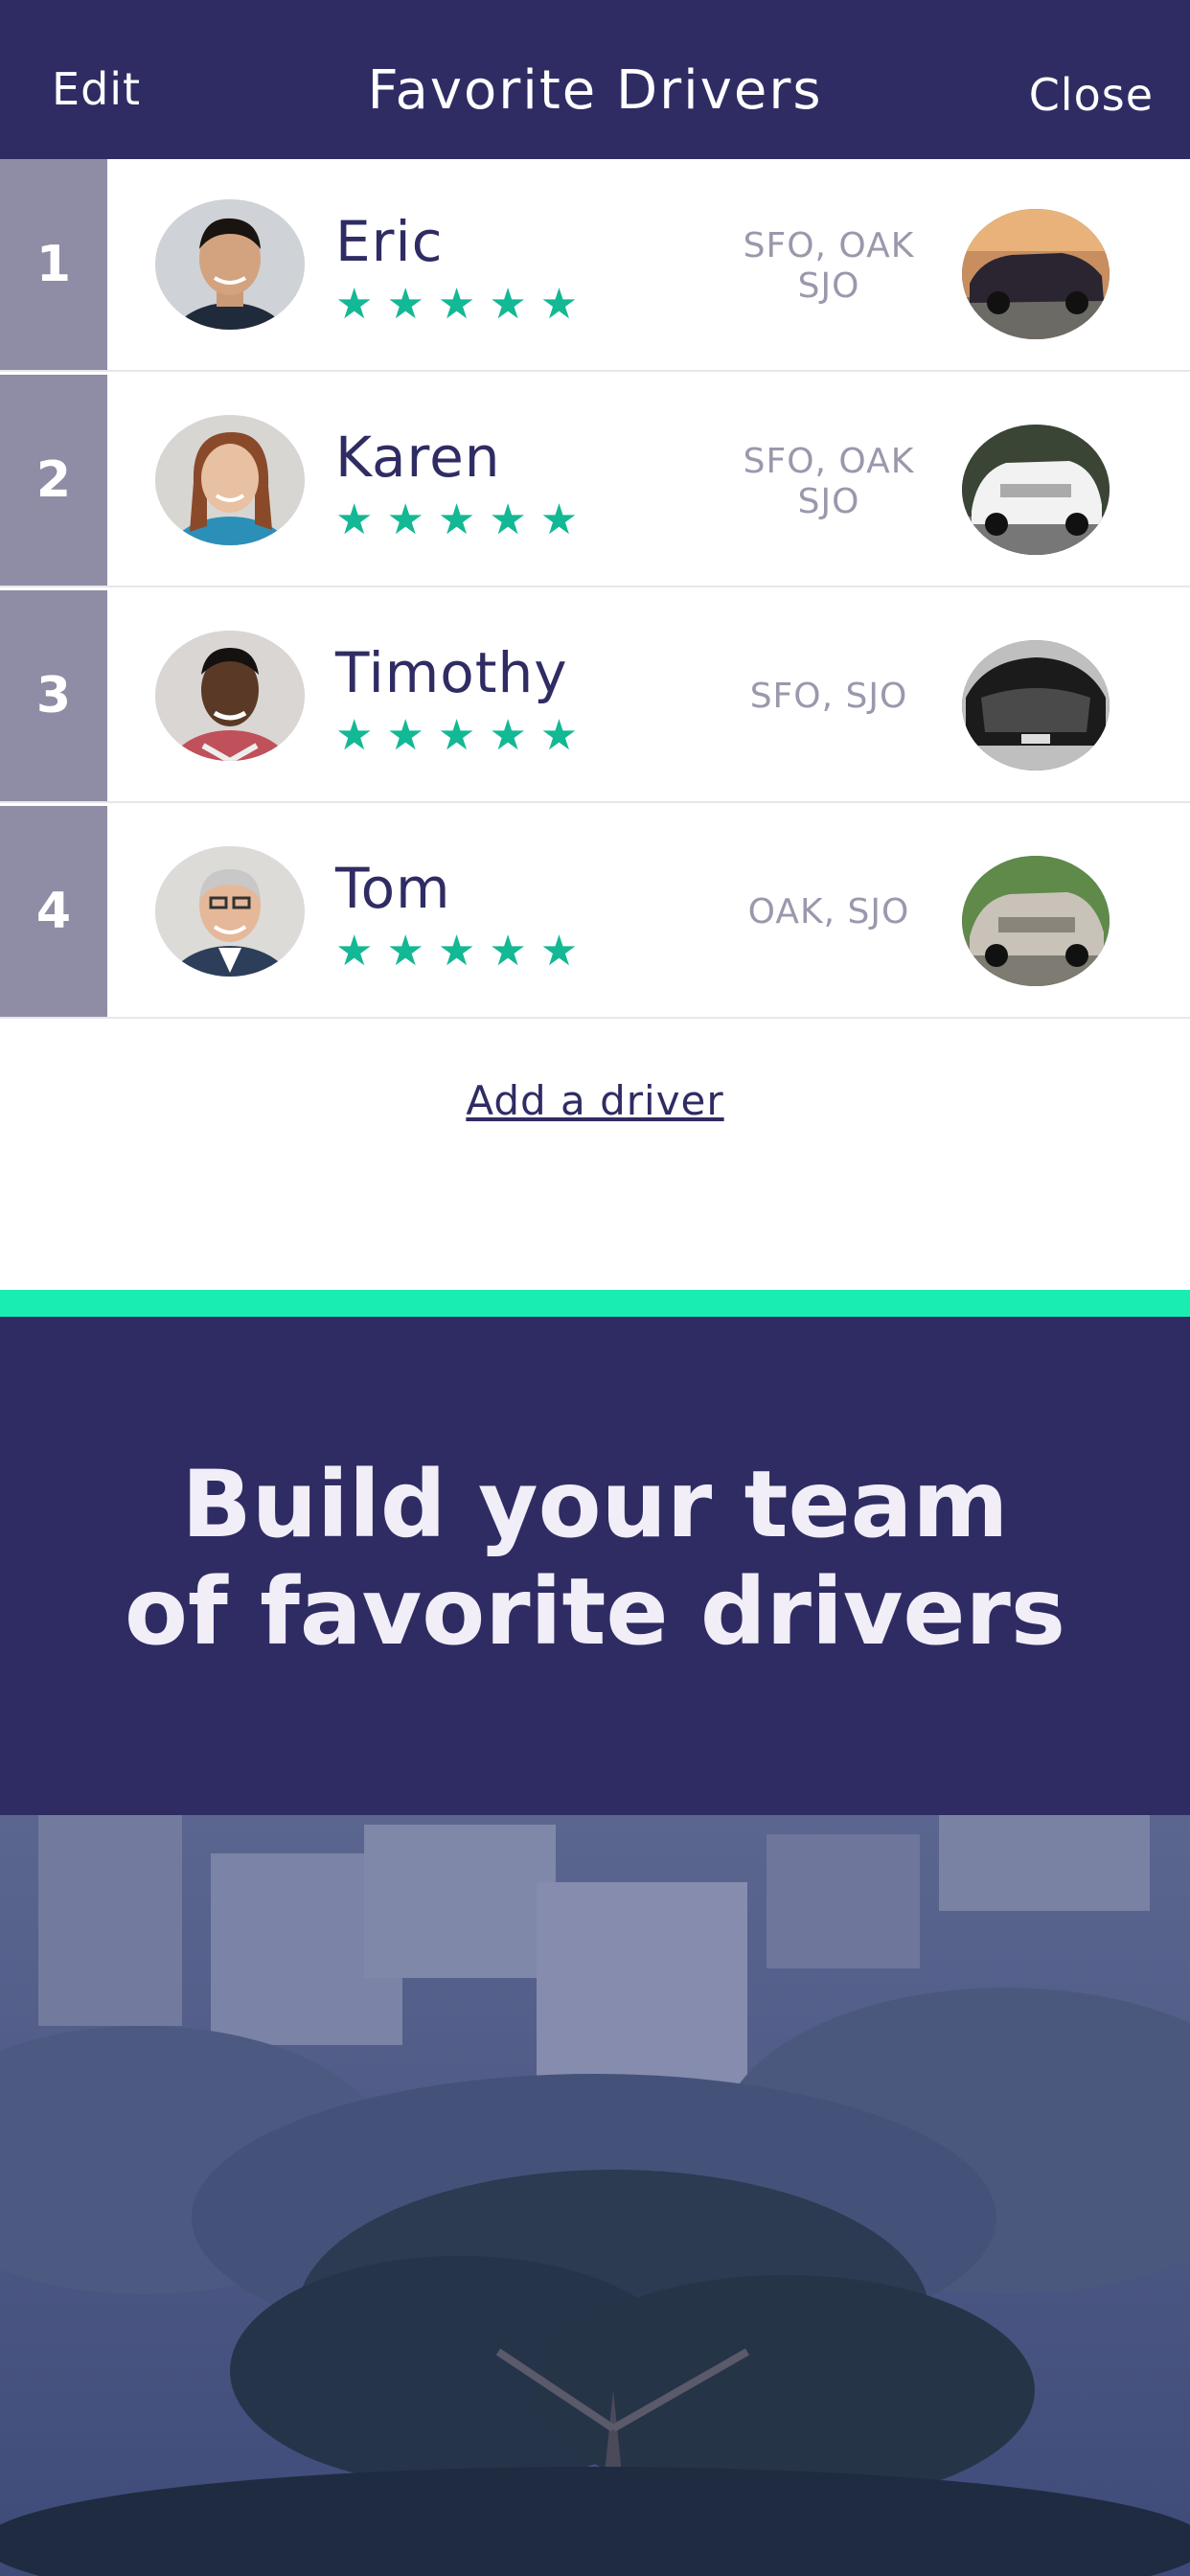 The width and height of the screenshot is (1190, 2576). What do you see at coordinates (595, 1100) in the screenshot?
I see `add-driver-link: Add a driver` at bounding box center [595, 1100].